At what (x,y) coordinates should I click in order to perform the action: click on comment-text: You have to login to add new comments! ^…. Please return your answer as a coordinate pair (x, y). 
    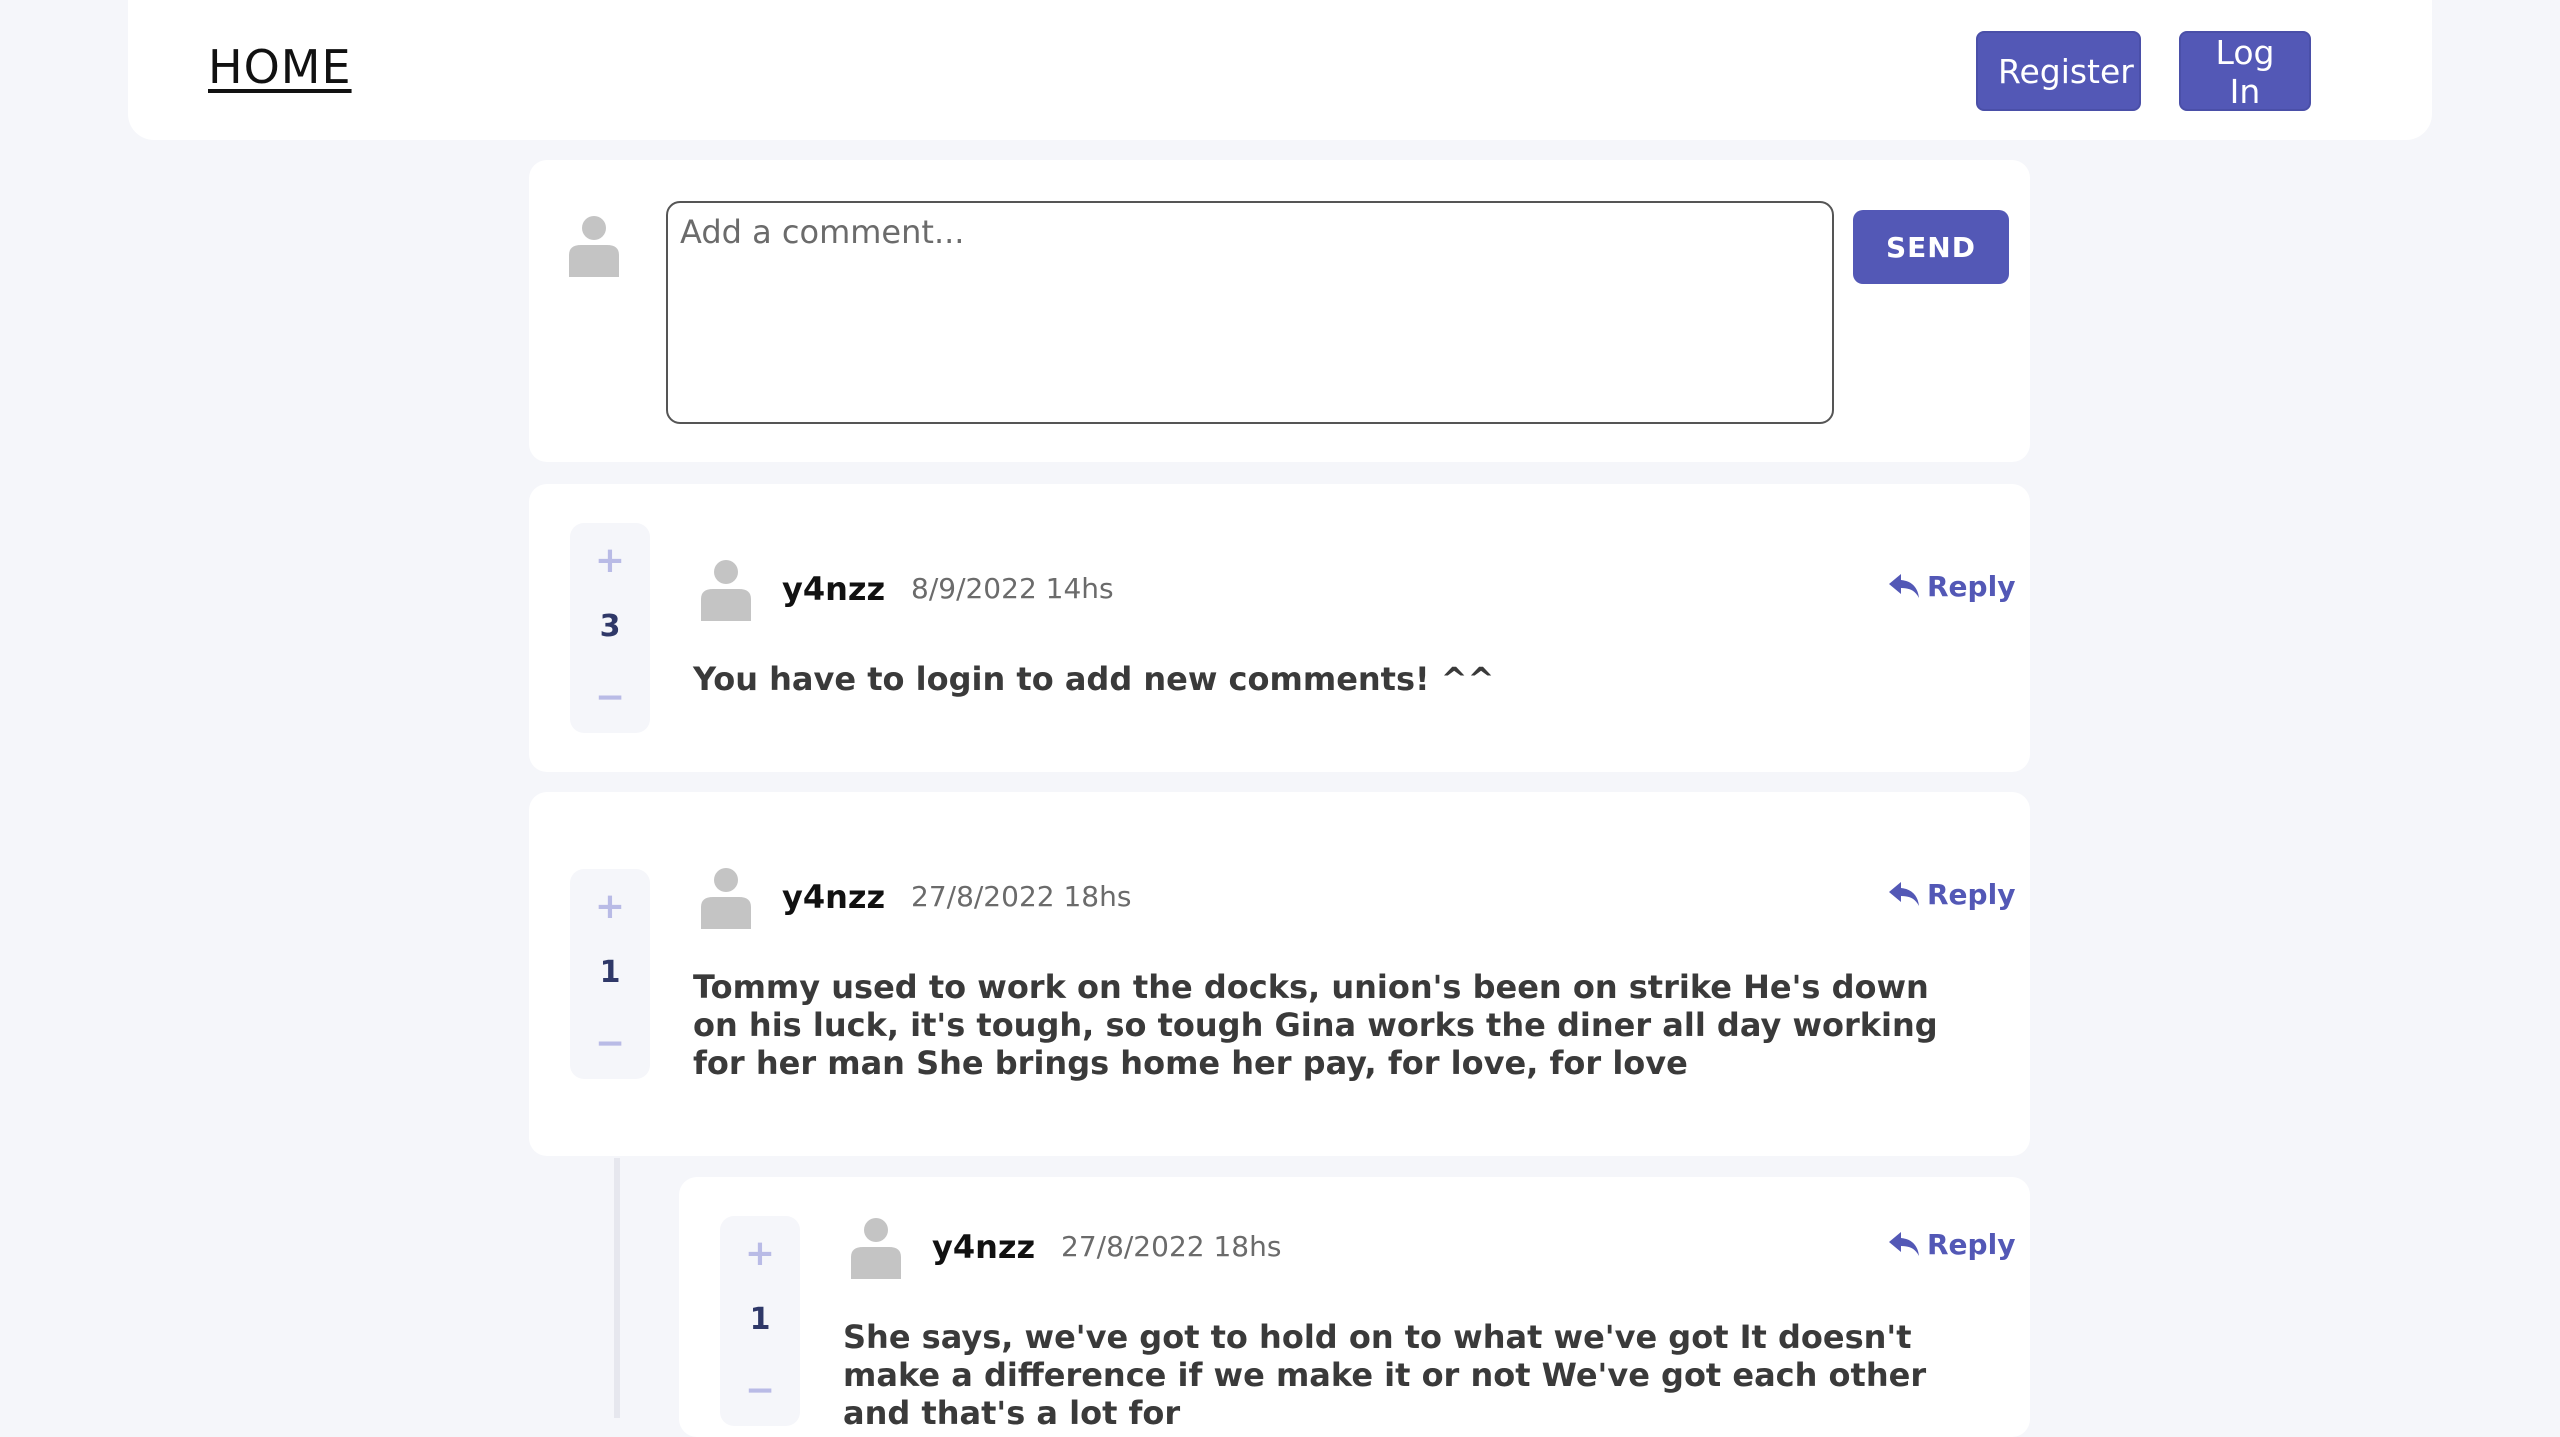
    Looking at the image, I should click on (1094, 679).